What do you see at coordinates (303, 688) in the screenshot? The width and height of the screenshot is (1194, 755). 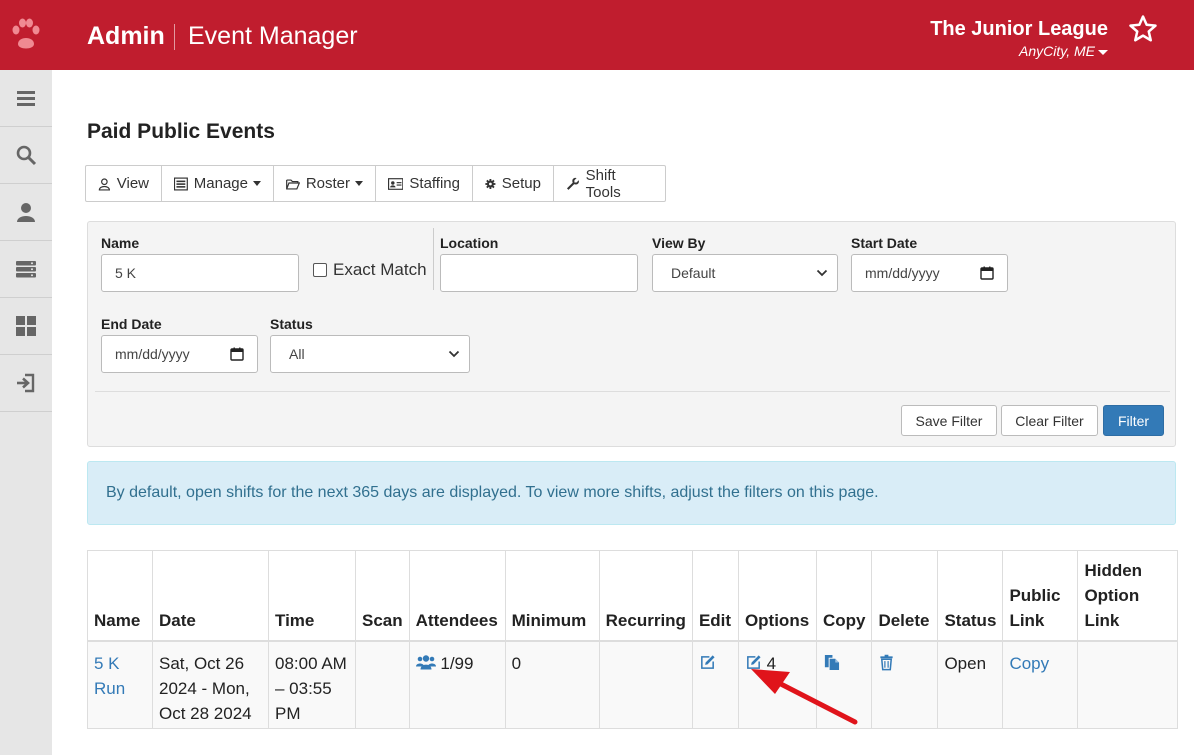 I see `time-line2: – 03:55` at bounding box center [303, 688].